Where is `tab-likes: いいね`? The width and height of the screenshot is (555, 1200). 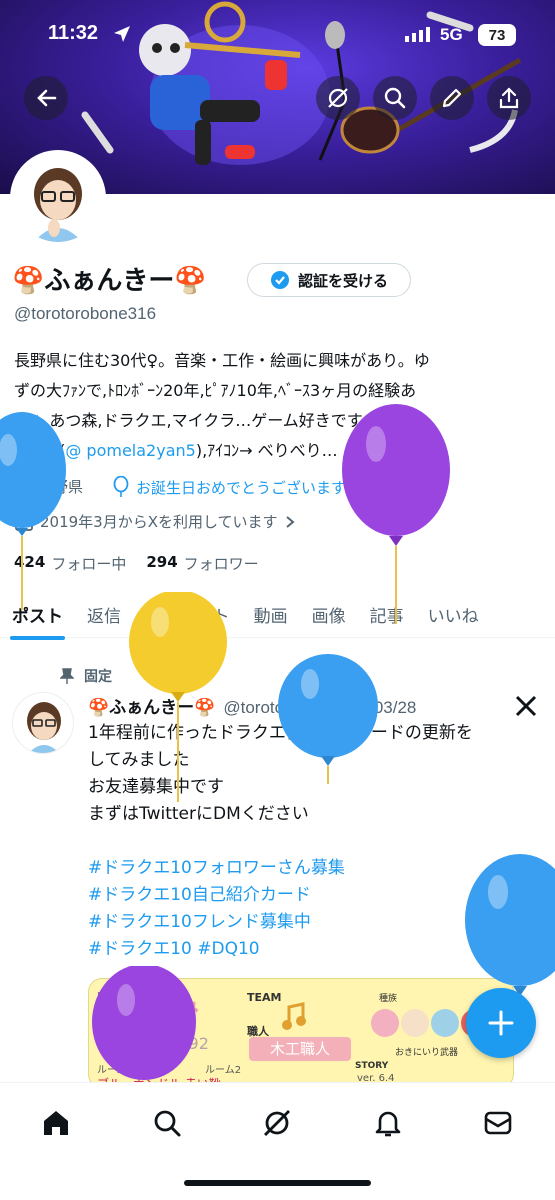 tab-likes: いいね is located at coordinates (453, 617).